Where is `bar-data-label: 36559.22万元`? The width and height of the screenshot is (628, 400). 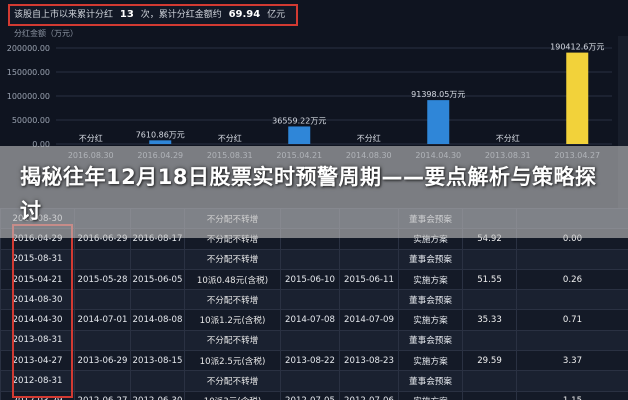
bar-data-label: 36559.22万元 is located at coordinates (299, 120).